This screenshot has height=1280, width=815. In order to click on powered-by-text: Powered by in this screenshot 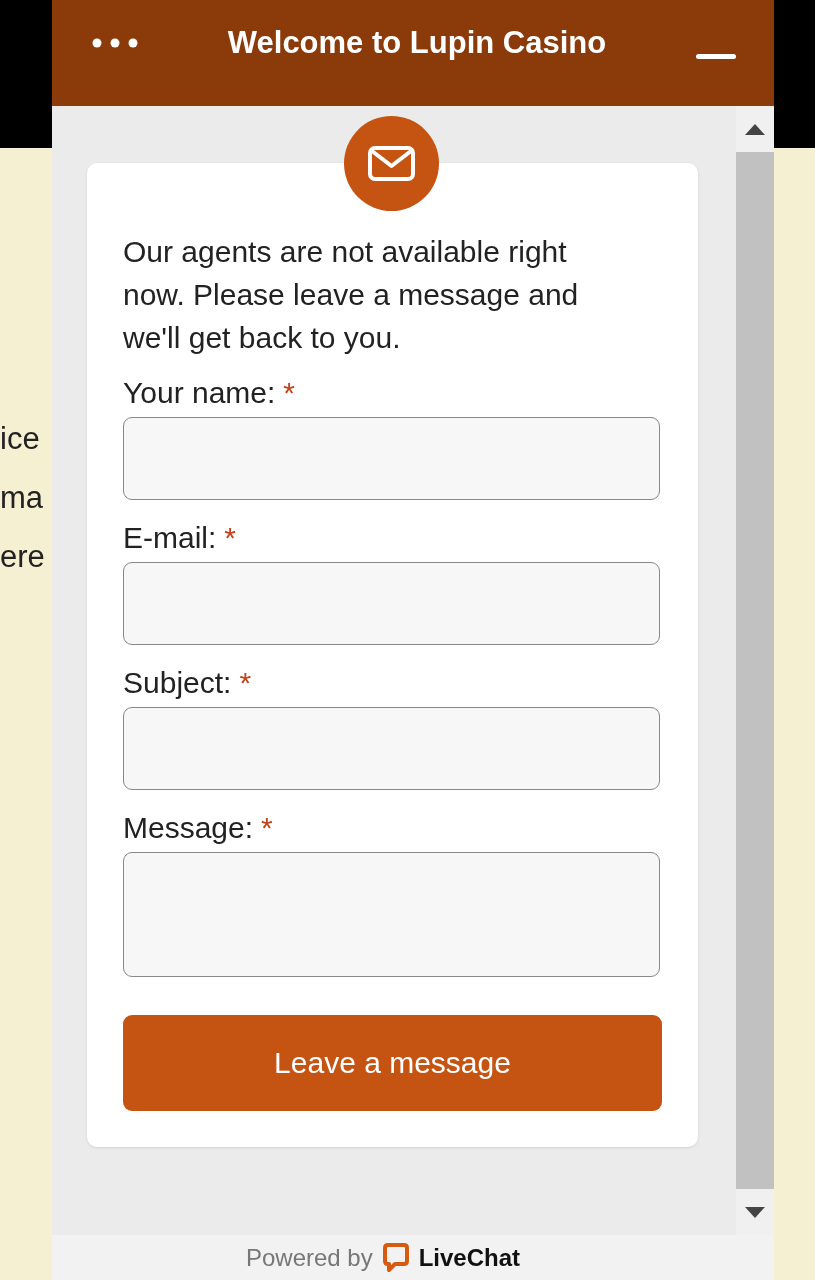, I will do `click(309, 1257)`.